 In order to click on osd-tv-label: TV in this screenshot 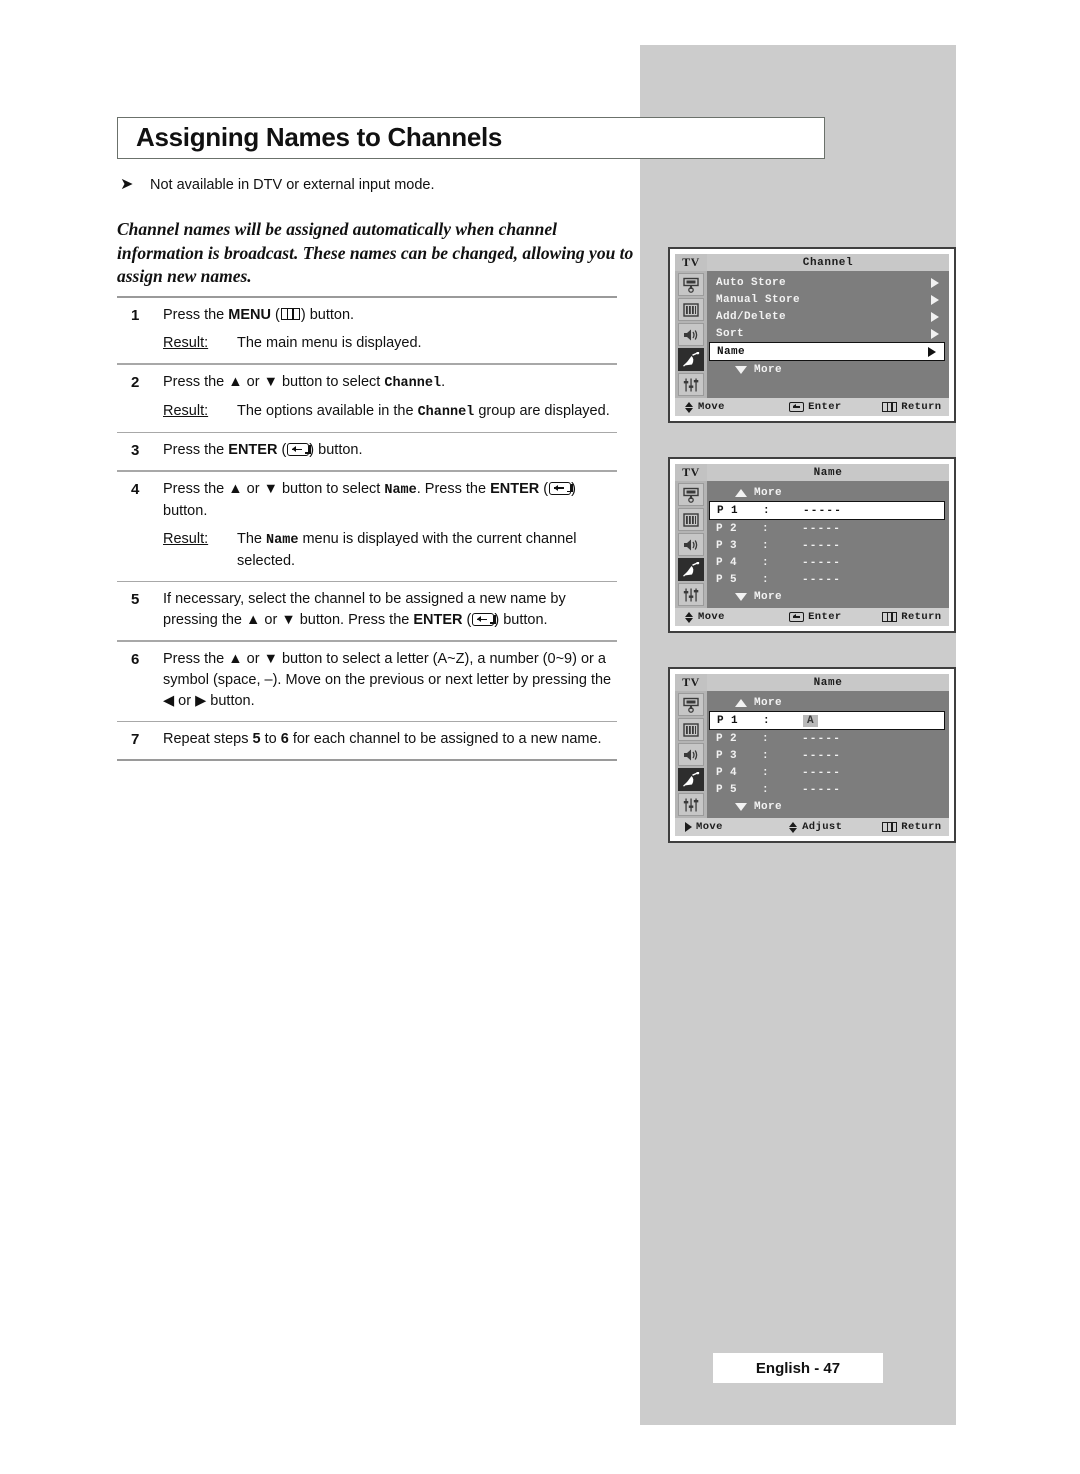, I will do `click(691, 262)`.